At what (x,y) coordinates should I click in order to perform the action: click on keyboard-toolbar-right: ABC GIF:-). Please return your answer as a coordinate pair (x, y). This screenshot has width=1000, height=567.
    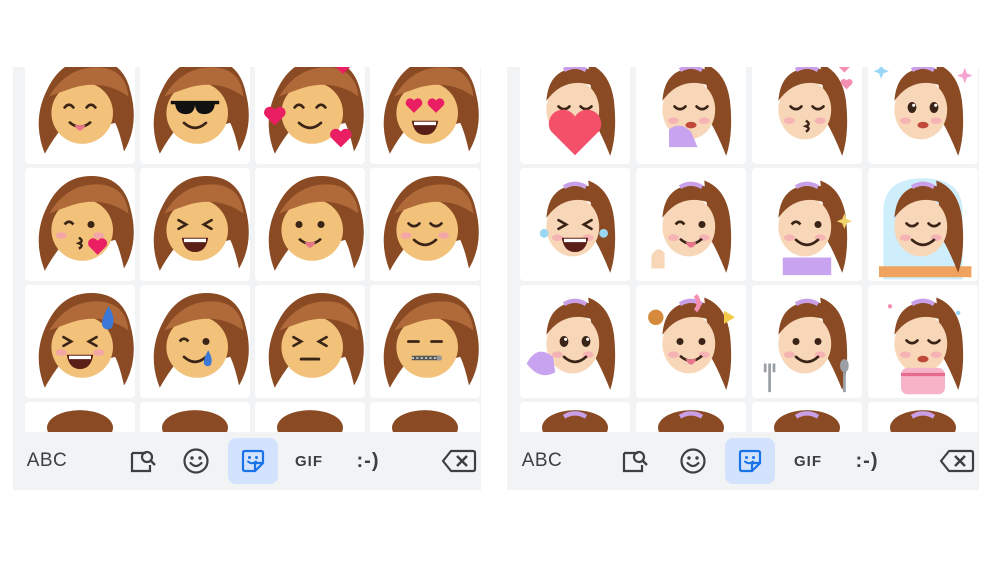
    Looking at the image, I should click on (743, 461).